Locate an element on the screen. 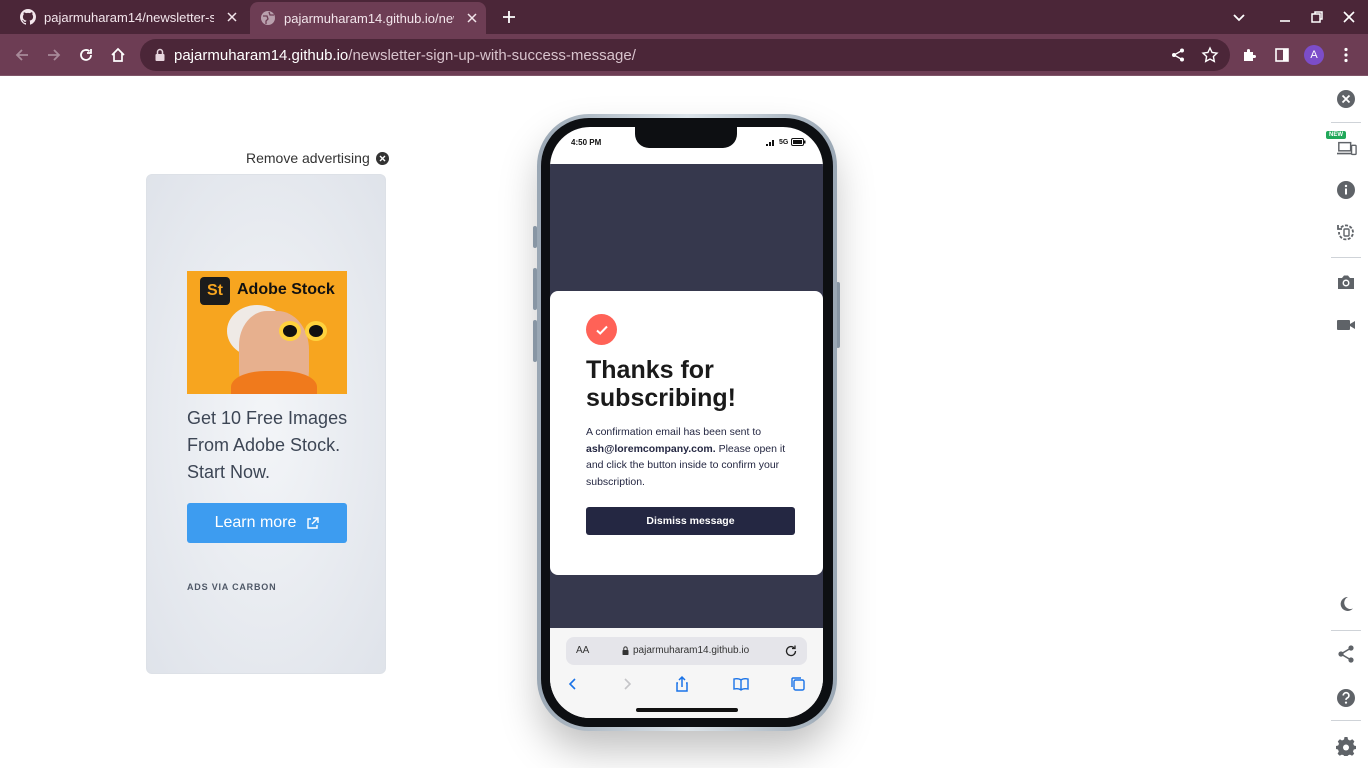  learn-more-button: Learn more is located at coordinates (267, 523).